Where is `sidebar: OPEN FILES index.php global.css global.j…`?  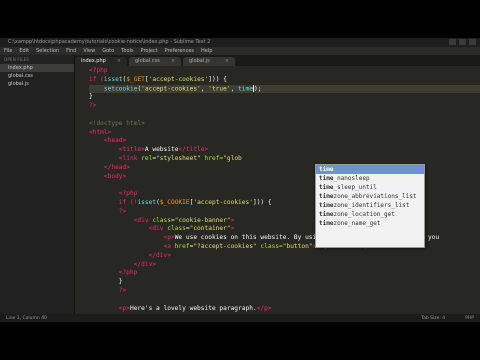
sidebar: OPEN FILES index.php global.css global.j… is located at coordinates (37, 184).